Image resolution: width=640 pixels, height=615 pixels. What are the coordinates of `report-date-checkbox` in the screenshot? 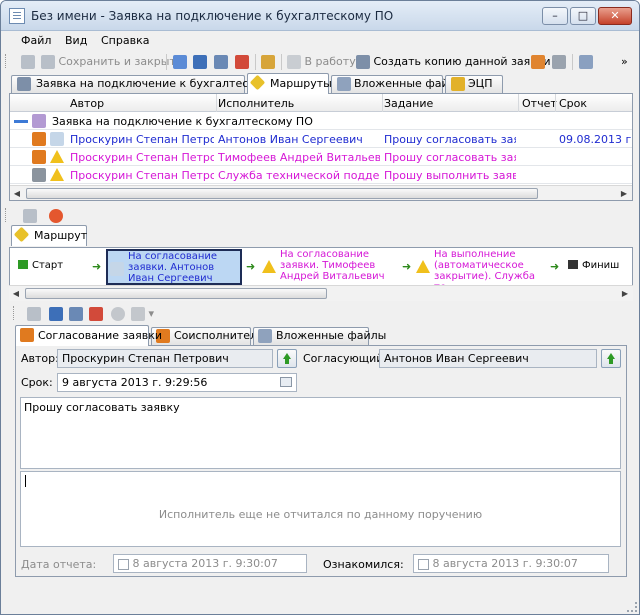 It's located at (123, 564).